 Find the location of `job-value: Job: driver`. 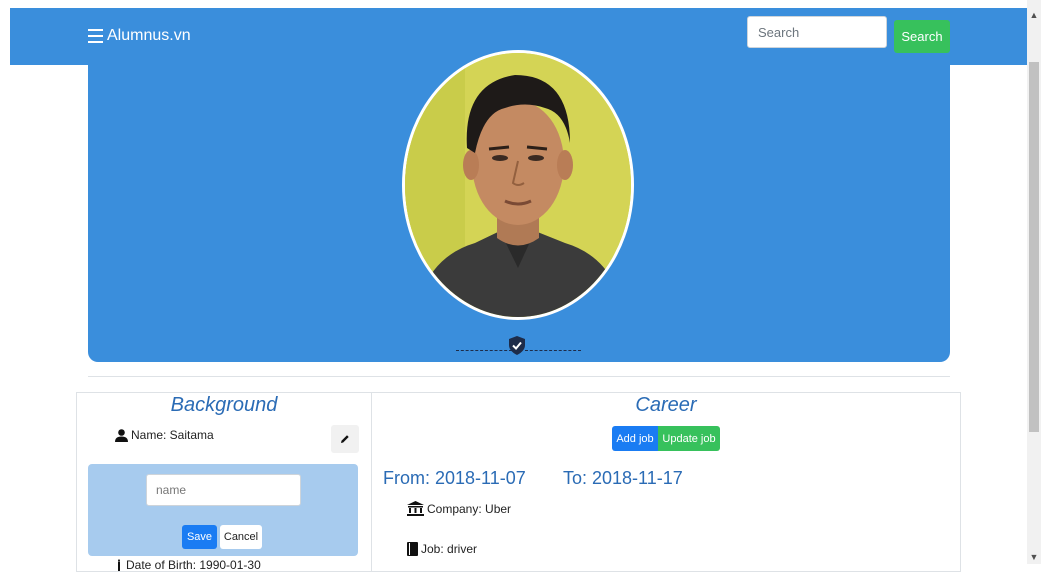

job-value: Job: driver is located at coordinates (449, 549).